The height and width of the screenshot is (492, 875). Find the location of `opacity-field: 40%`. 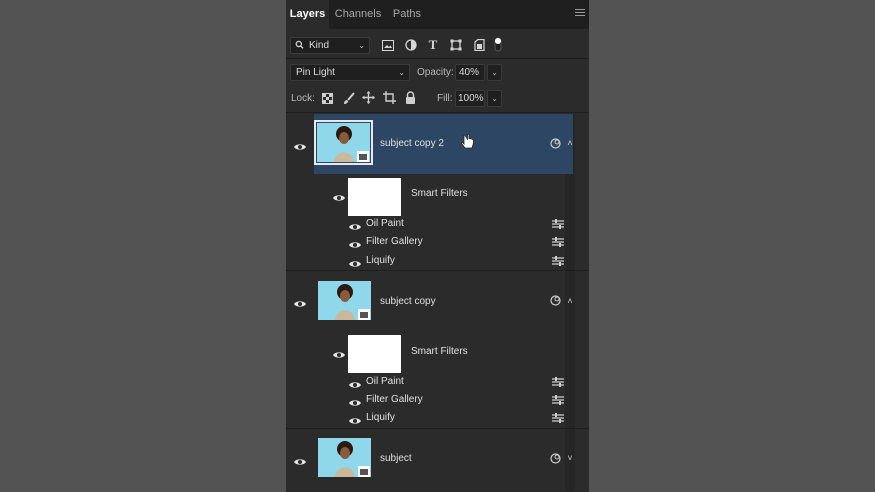

opacity-field: 40% is located at coordinates (470, 72).